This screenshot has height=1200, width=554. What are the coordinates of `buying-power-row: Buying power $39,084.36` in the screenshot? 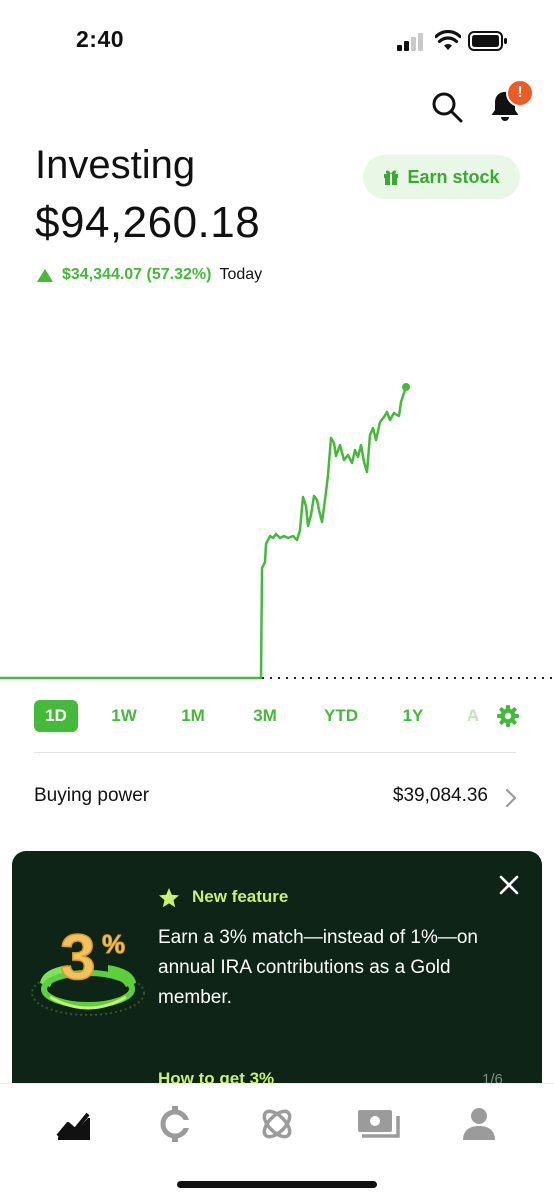 It's located at (276, 798).